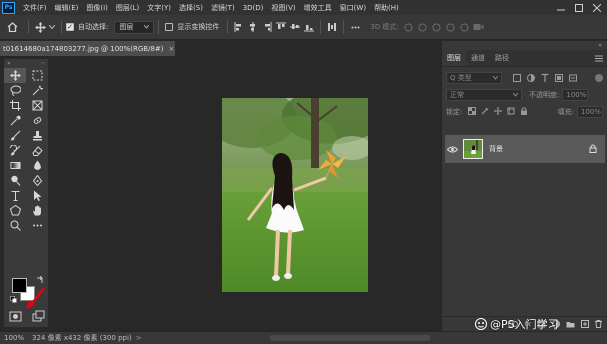  What do you see at coordinates (67, 8) in the screenshot?
I see `menu-edit: 编辑(E)` at bounding box center [67, 8].